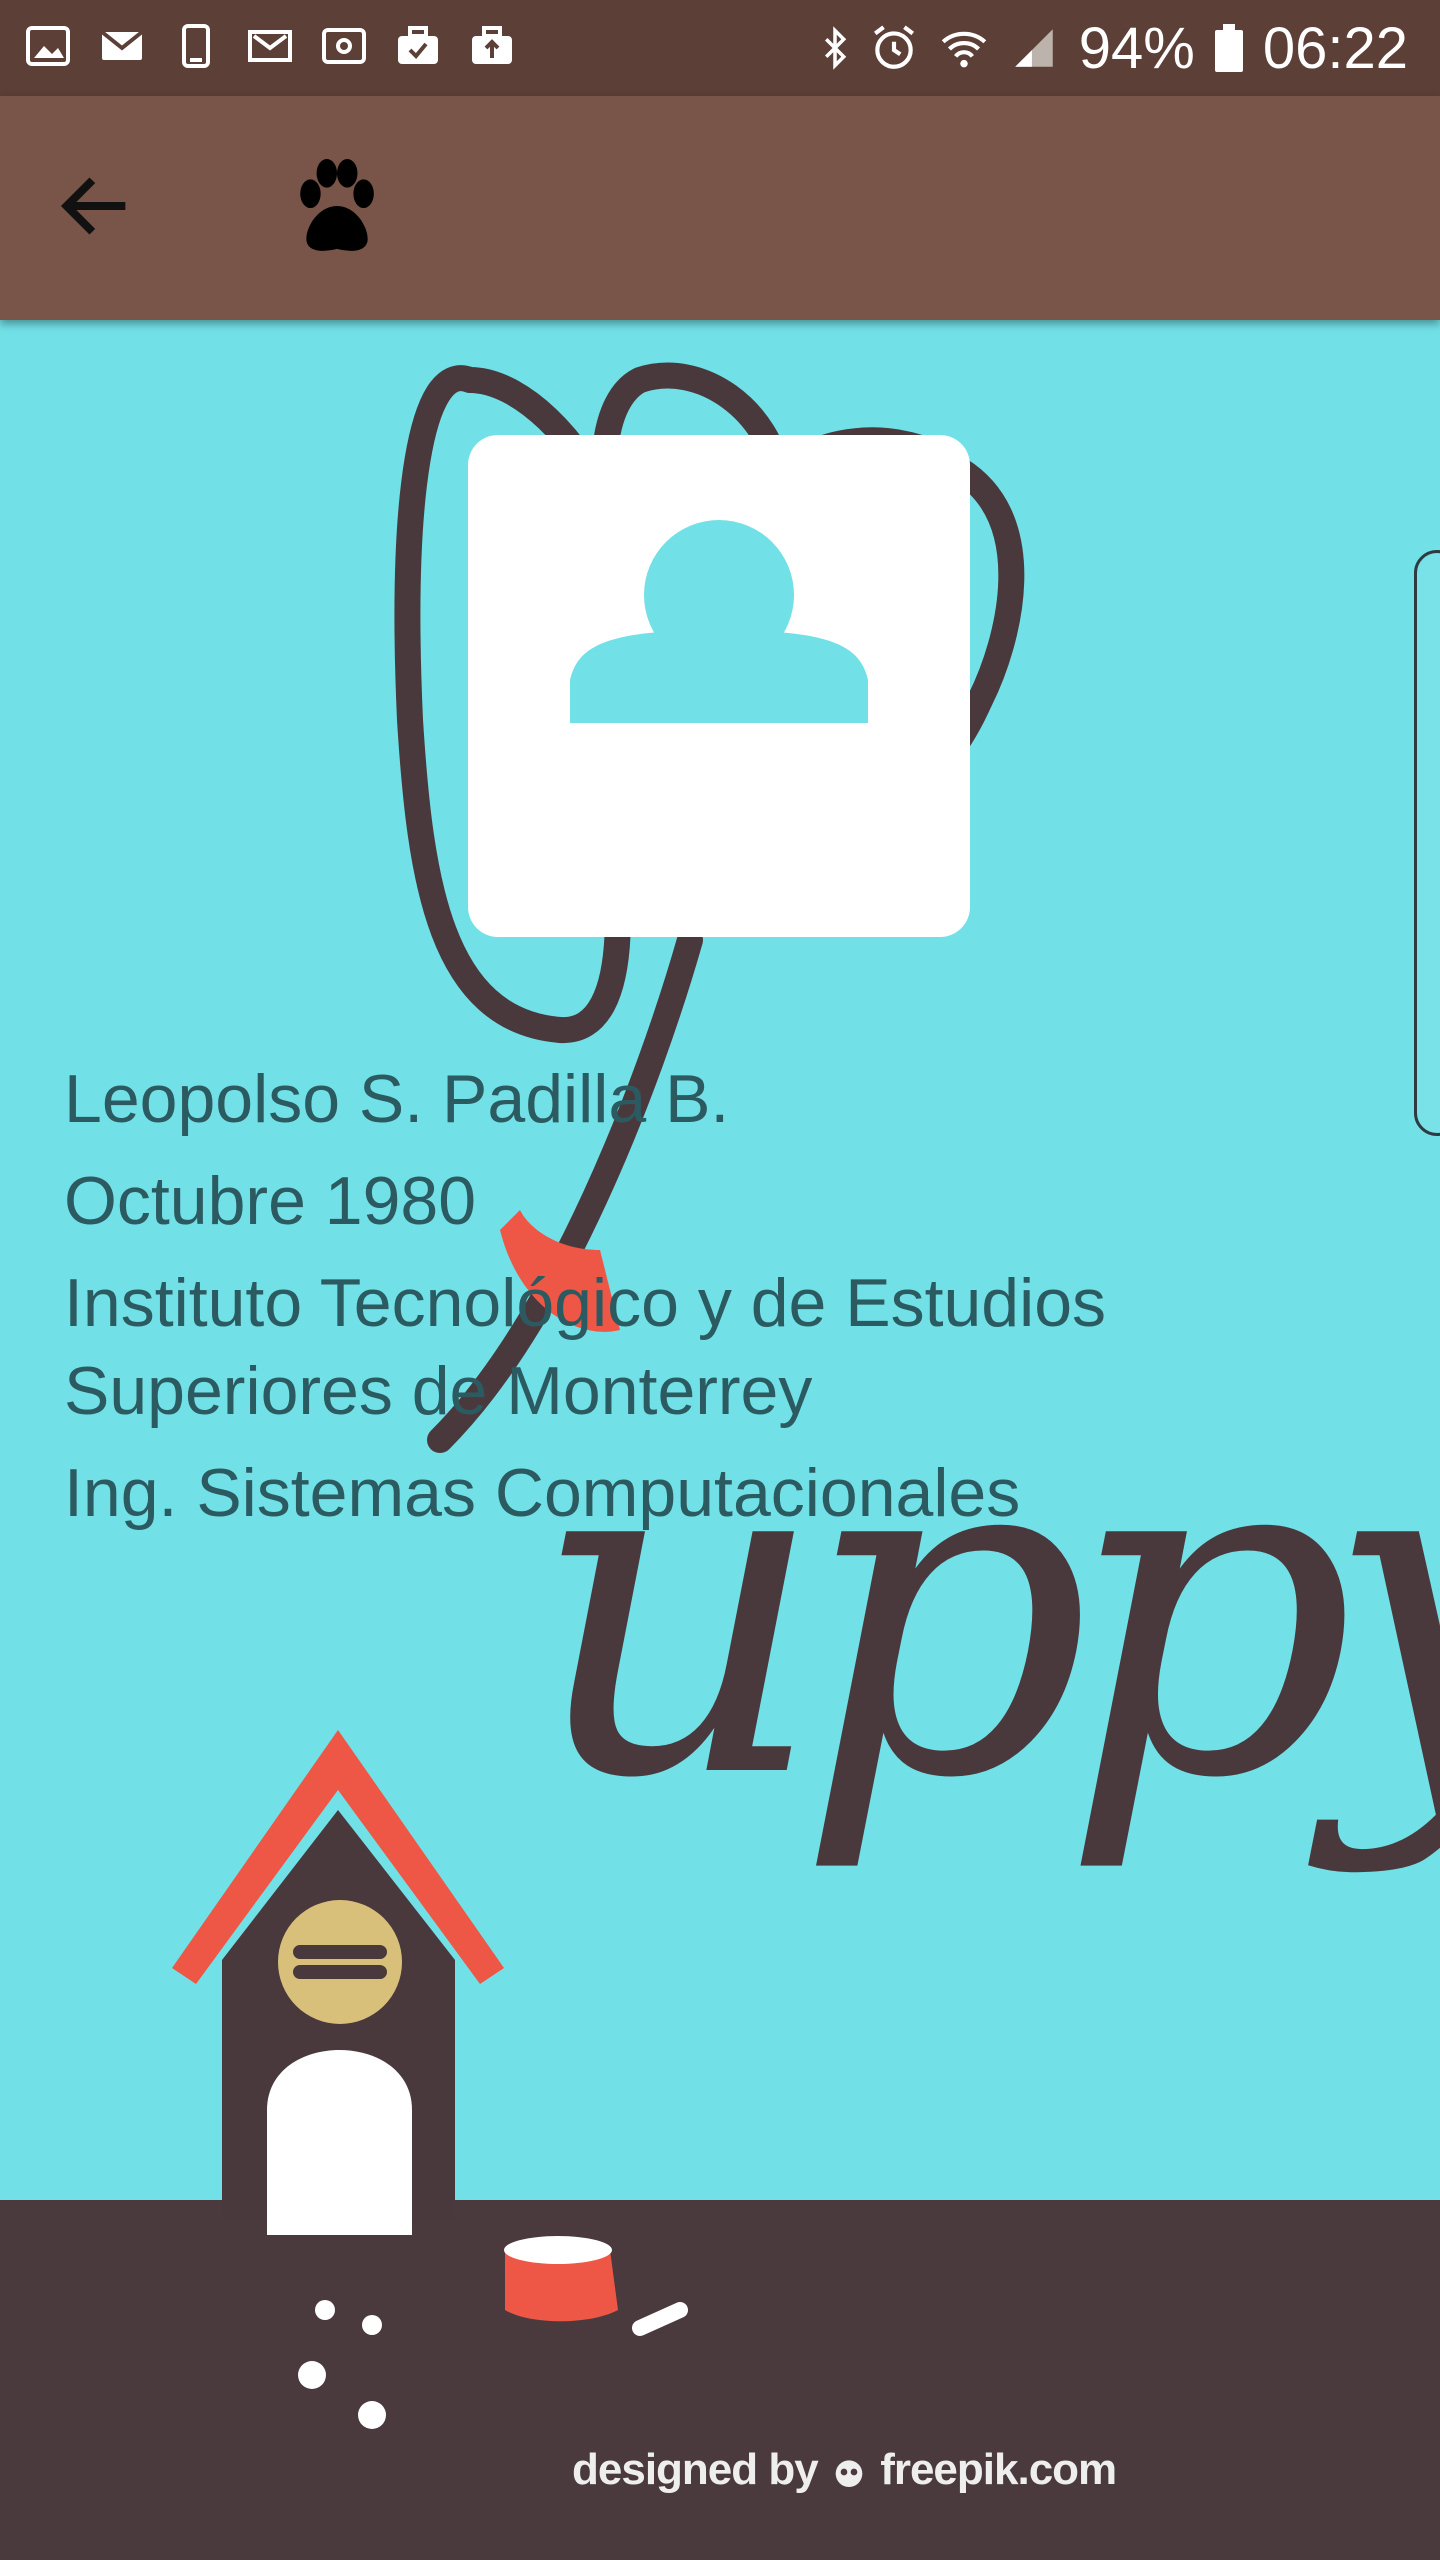 The image size is (1440, 2560). What do you see at coordinates (542, 1493) in the screenshot?
I see `profile-degree: Ing. Sistemas Computacionales` at bounding box center [542, 1493].